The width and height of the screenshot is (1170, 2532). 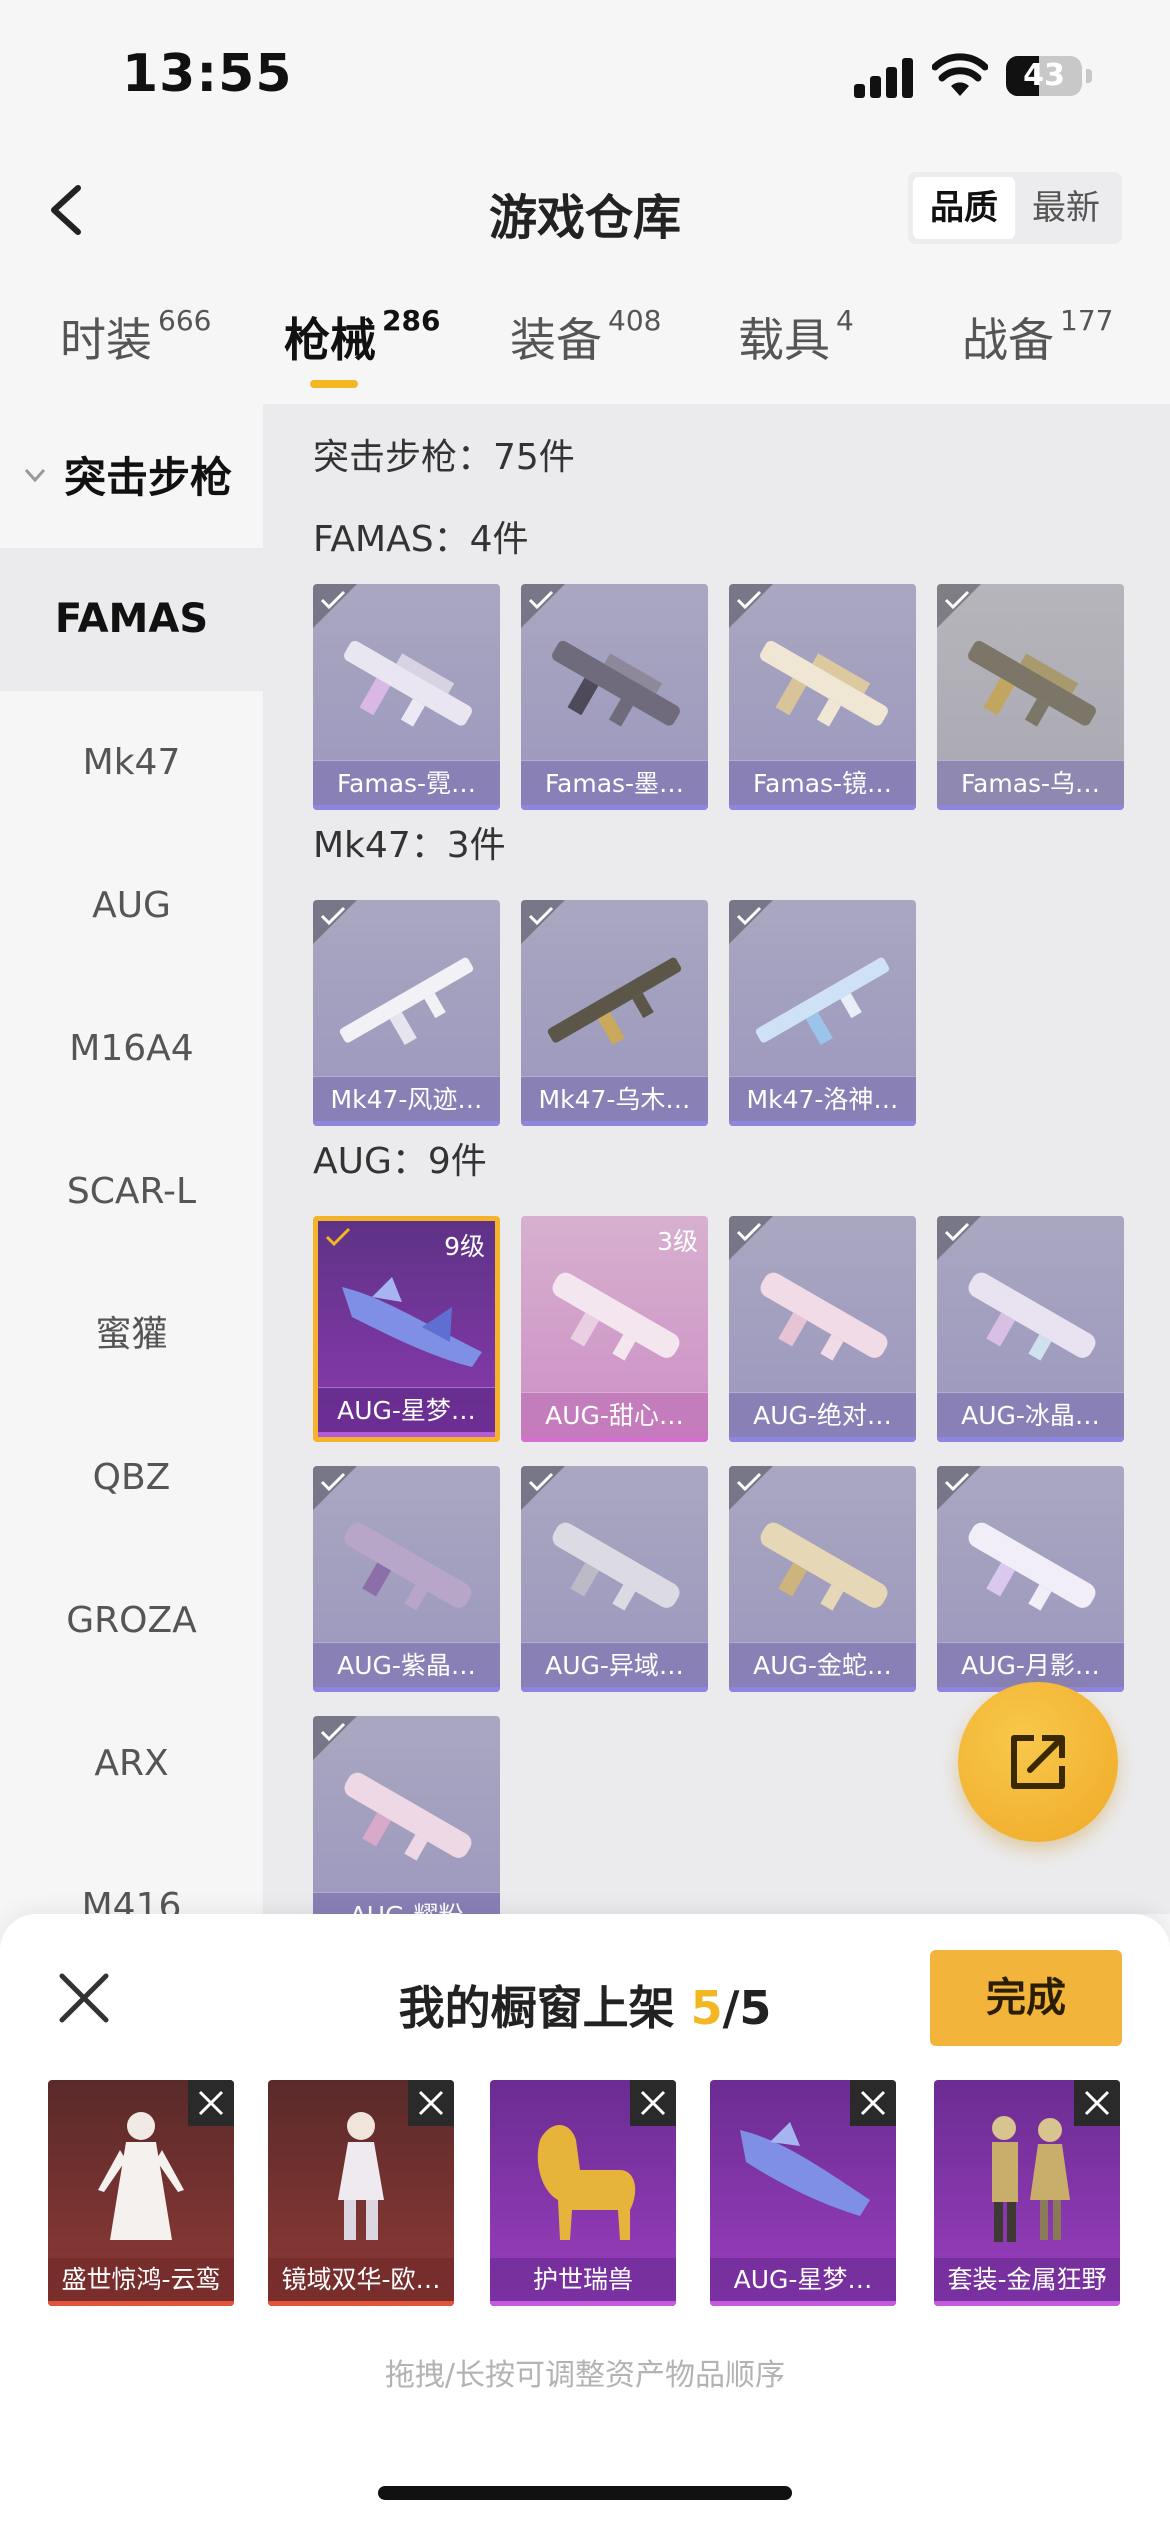 What do you see at coordinates (135, 337) in the screenshot?
I see `tab-fashion: 时装 666` at bounding box center [135, 337].